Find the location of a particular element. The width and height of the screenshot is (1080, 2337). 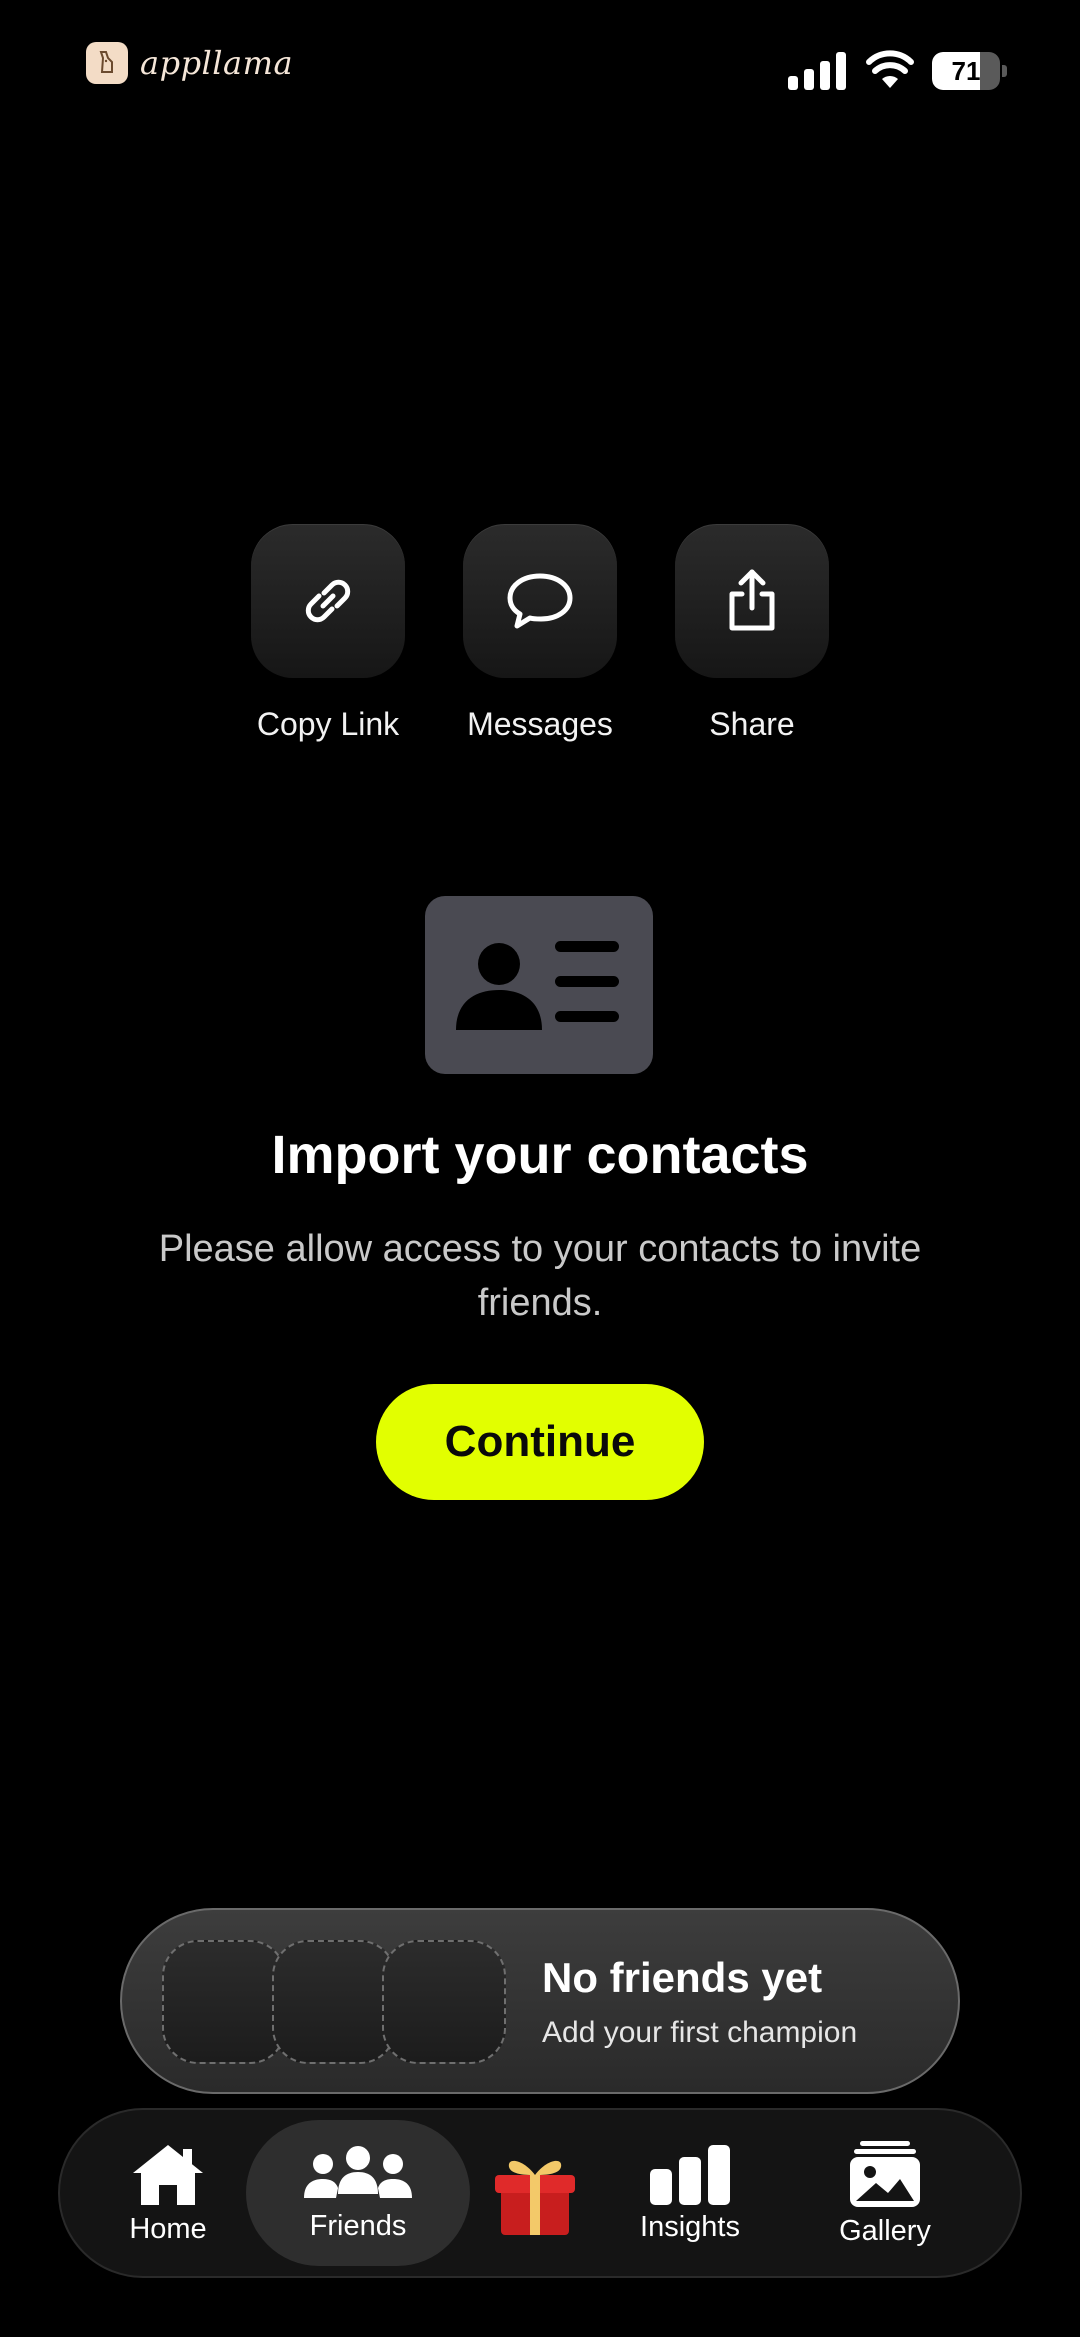

app-logo is located at coordinates (107, 63).